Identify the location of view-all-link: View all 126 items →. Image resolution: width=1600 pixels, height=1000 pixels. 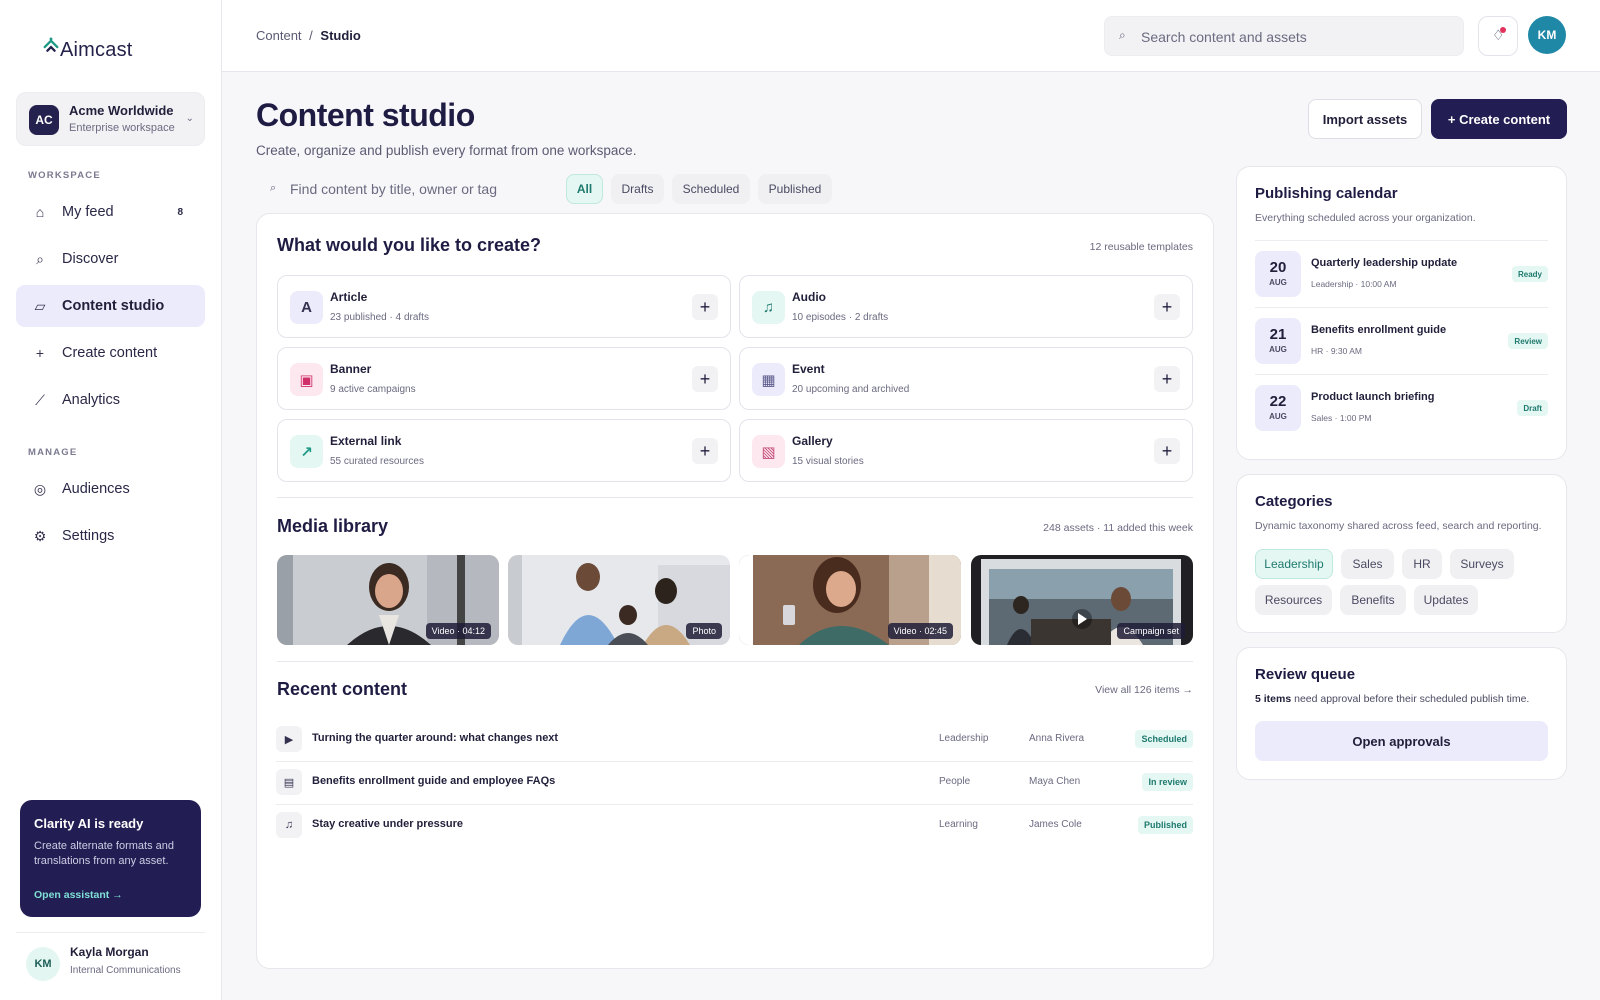
(1144, 690).